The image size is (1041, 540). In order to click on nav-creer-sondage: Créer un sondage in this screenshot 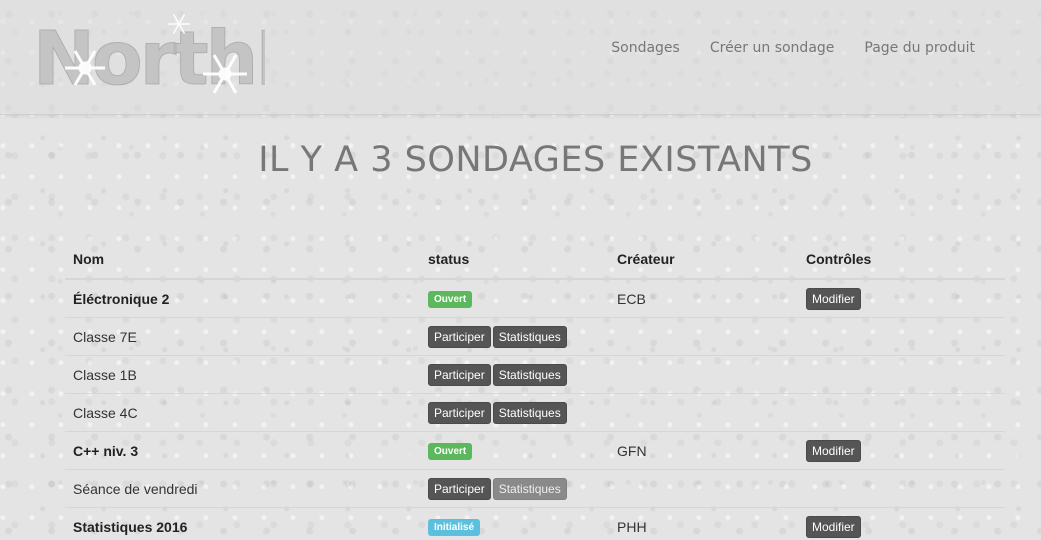, I will do `click(772, 48)`.